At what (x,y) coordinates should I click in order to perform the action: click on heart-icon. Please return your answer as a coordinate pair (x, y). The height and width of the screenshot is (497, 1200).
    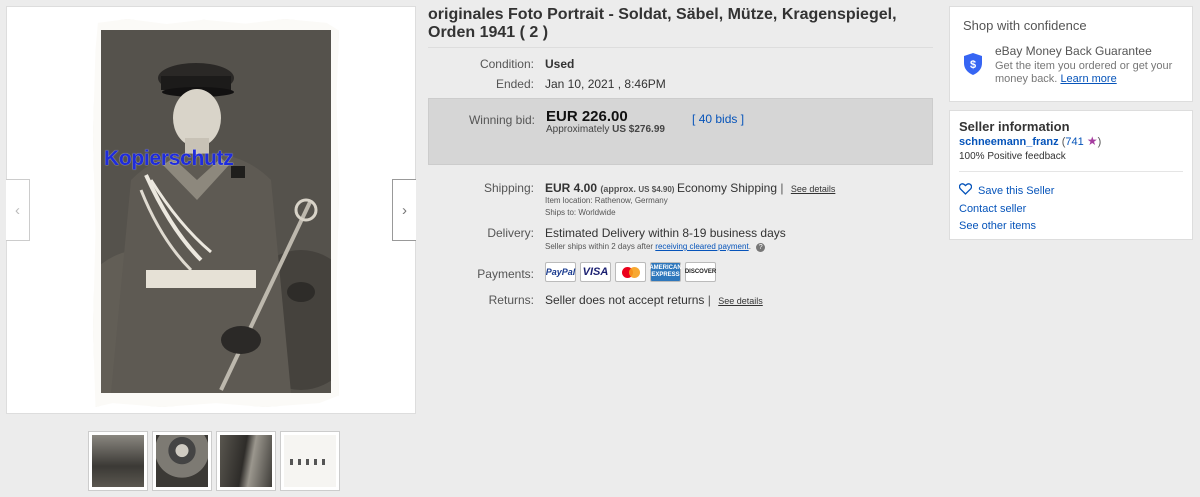
    Looking at the image, I should click on (965, 190).